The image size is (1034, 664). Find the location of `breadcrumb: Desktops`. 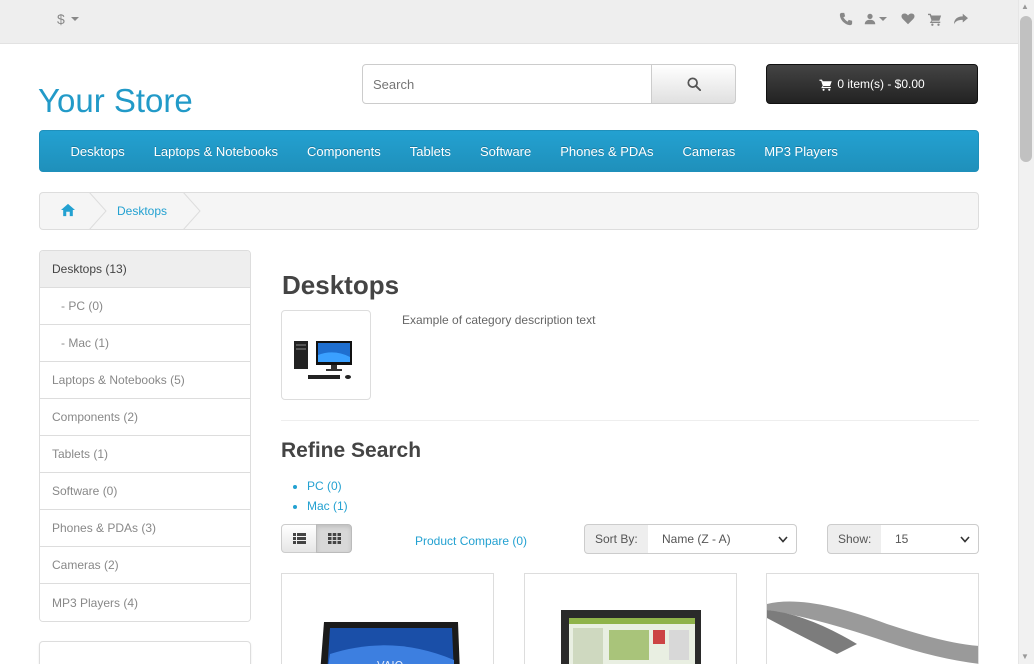

breadcrumb: Desktops is located at coordinates (509, 211).